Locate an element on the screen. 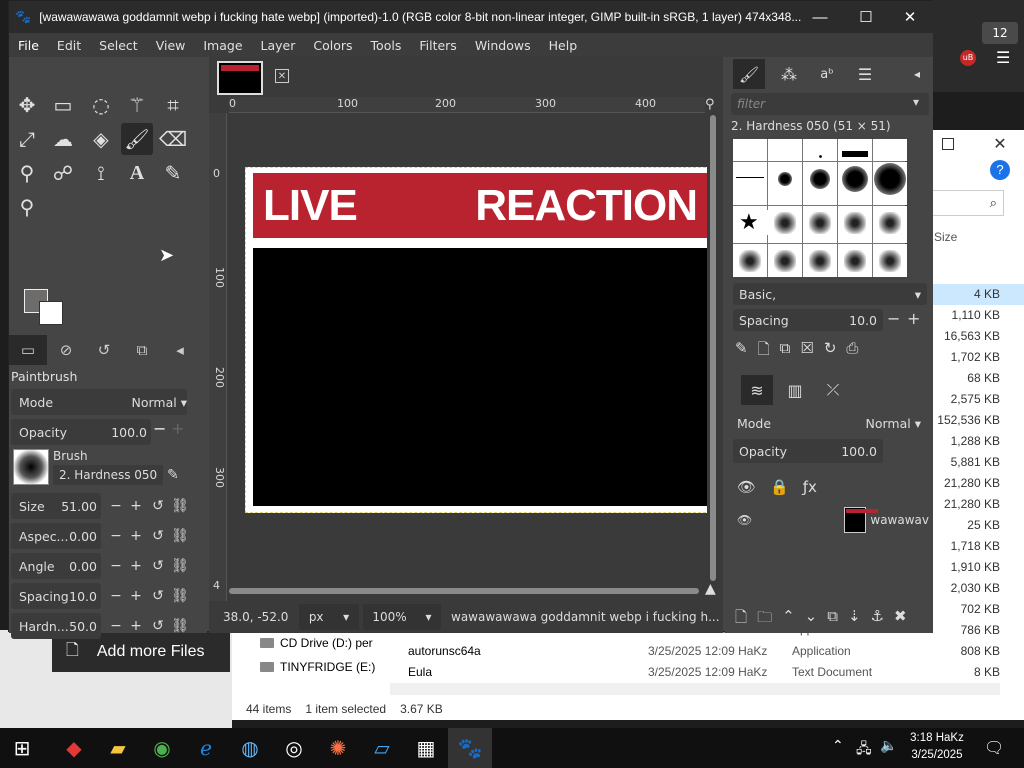 The height and width of the screenshot is (768, 1024). layer-row: 👁 wawawav is located at coordinates (831, 520).